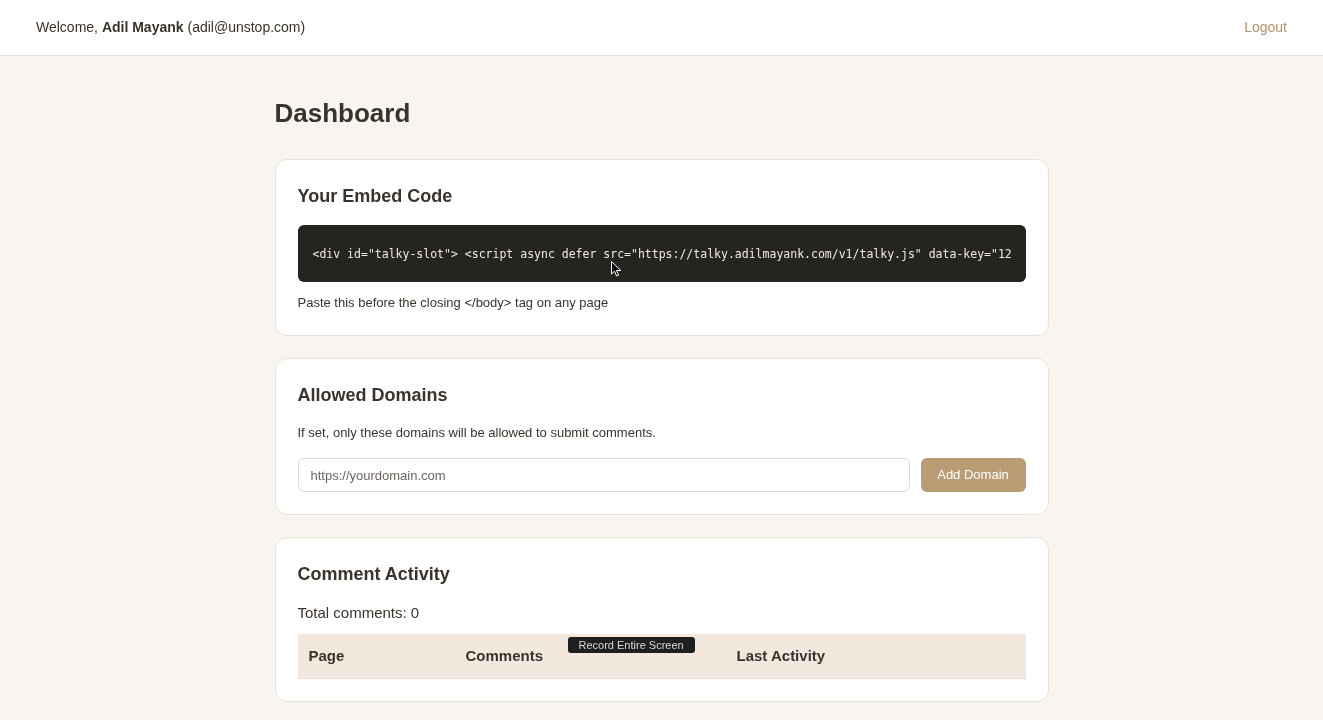  Describe the element at coordinates (477, 433) in the screenshot. I see `domains-description: If set, only these domains will be allowed to submit comments.` at that location.